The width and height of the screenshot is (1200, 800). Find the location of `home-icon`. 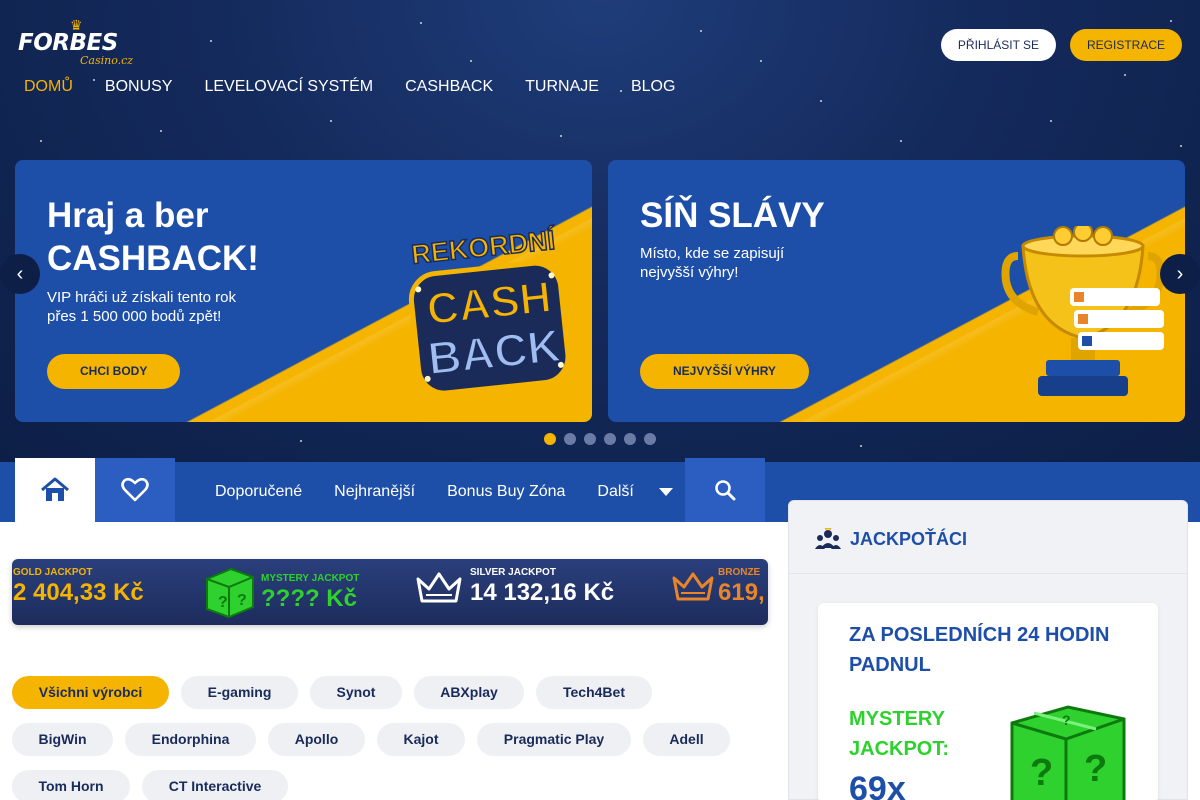

home-icon is located at coordinates (55, 489).